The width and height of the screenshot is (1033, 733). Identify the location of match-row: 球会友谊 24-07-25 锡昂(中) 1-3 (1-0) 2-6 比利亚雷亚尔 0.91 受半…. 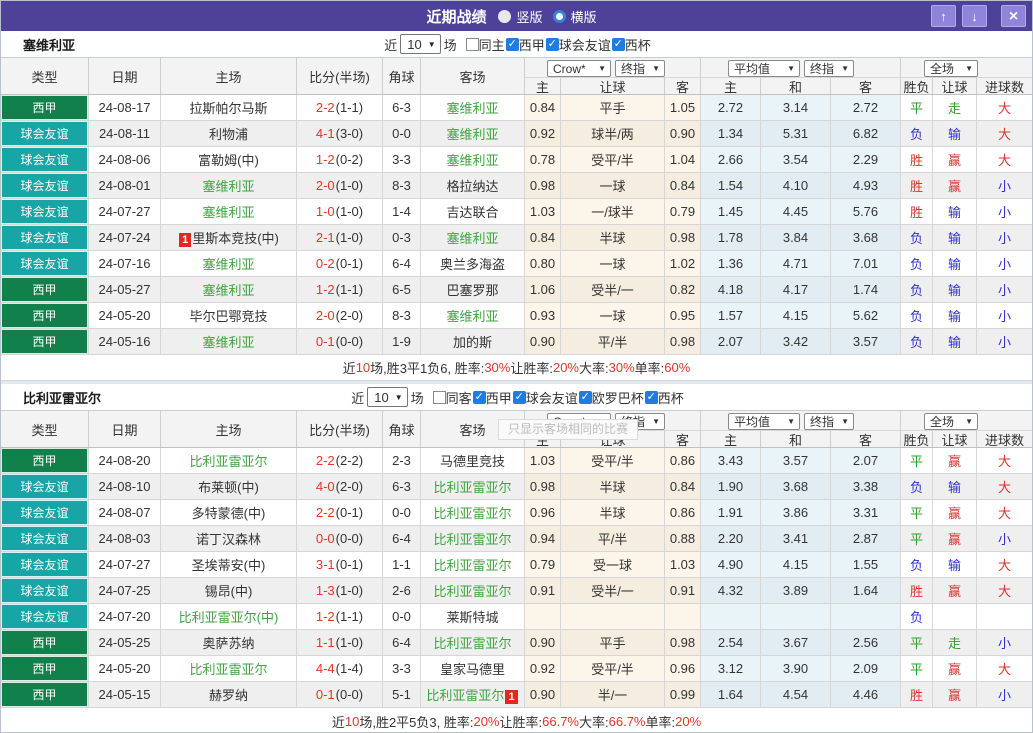
(516, 591).